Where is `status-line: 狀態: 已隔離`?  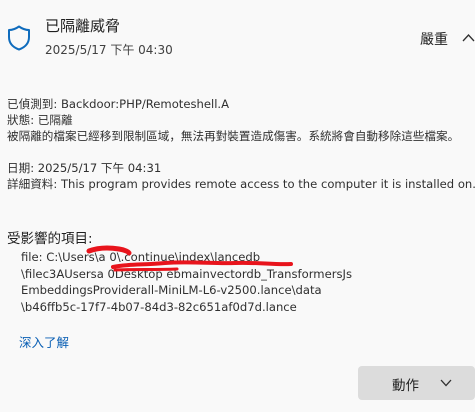 status-line: 狀態: 已隔離 is located at coordinates (40, 120).